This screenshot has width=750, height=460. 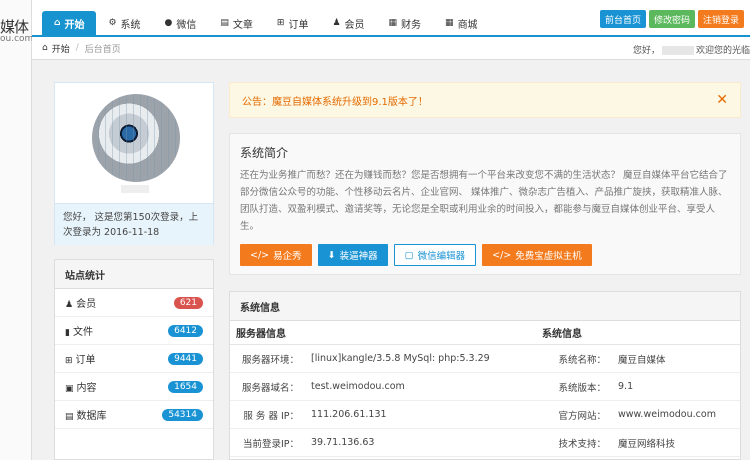 What do you see at coordinates (261, 334) in the screenshot?
I see `server-info-header: 服务器信息` at bounding box center [261, 334].